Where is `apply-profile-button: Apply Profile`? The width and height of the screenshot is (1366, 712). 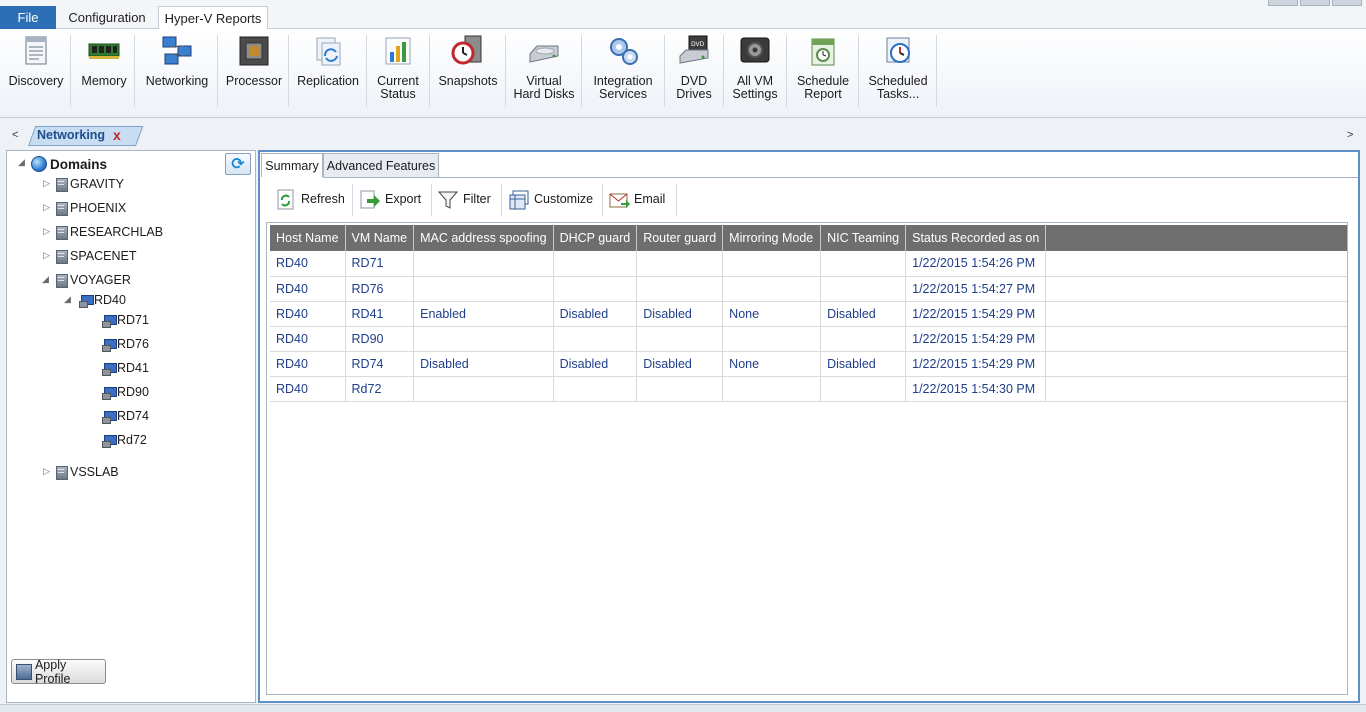
apply-profile-button: Apply Profile is located at coordinates (58, 672).